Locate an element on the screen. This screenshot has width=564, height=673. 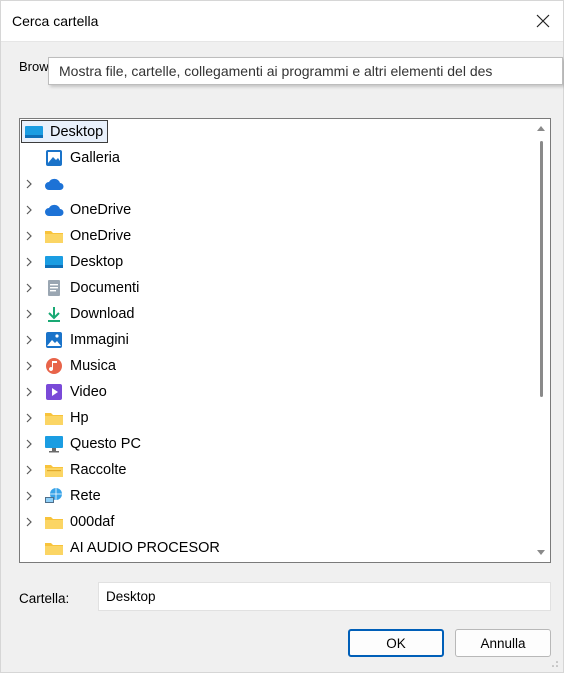
scroll-thumb is located at coordinates (541, 269).